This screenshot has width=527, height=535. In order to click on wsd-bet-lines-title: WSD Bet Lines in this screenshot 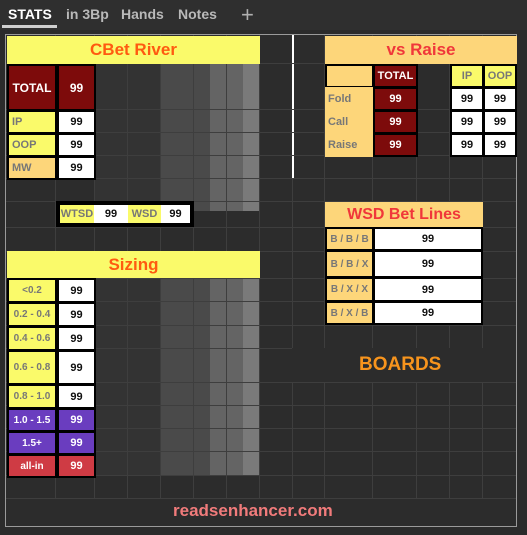, I will do `click(404, 214)`.